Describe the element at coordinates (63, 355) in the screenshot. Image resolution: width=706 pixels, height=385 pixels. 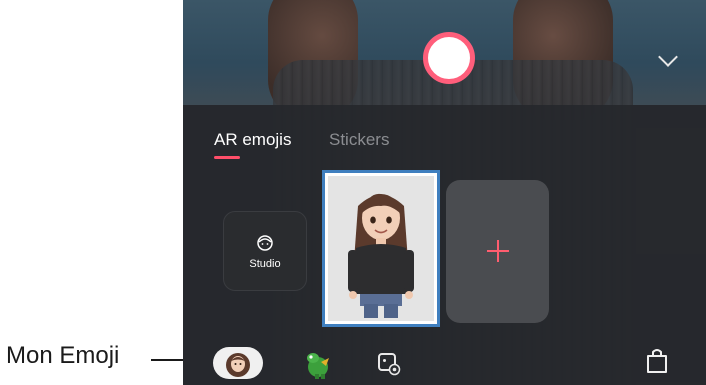
I see `callout-label: Mon Emoji` at that location.